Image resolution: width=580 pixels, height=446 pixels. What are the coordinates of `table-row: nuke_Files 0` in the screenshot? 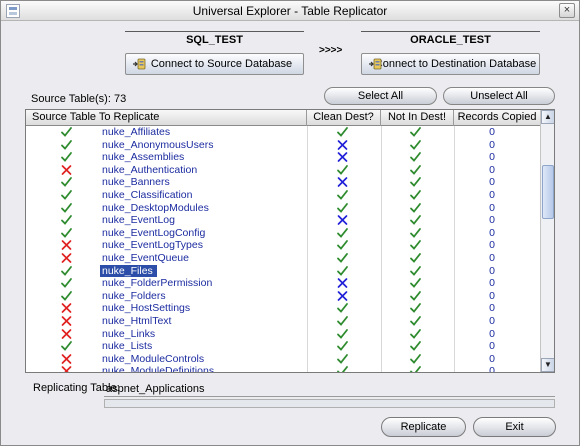 It's located at (283, 271).